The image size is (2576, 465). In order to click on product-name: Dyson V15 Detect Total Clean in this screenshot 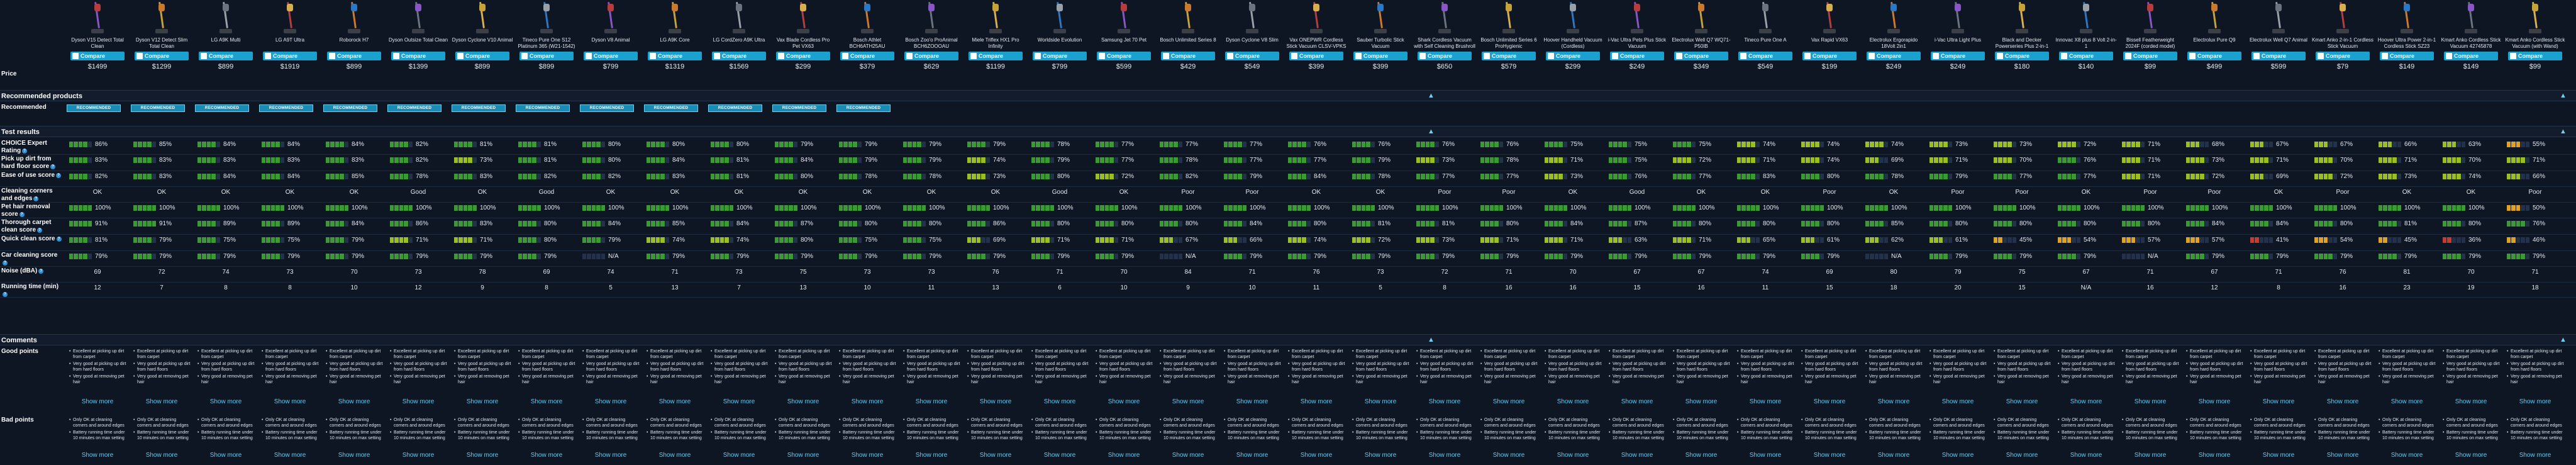, I will do `click(97, 44)`.